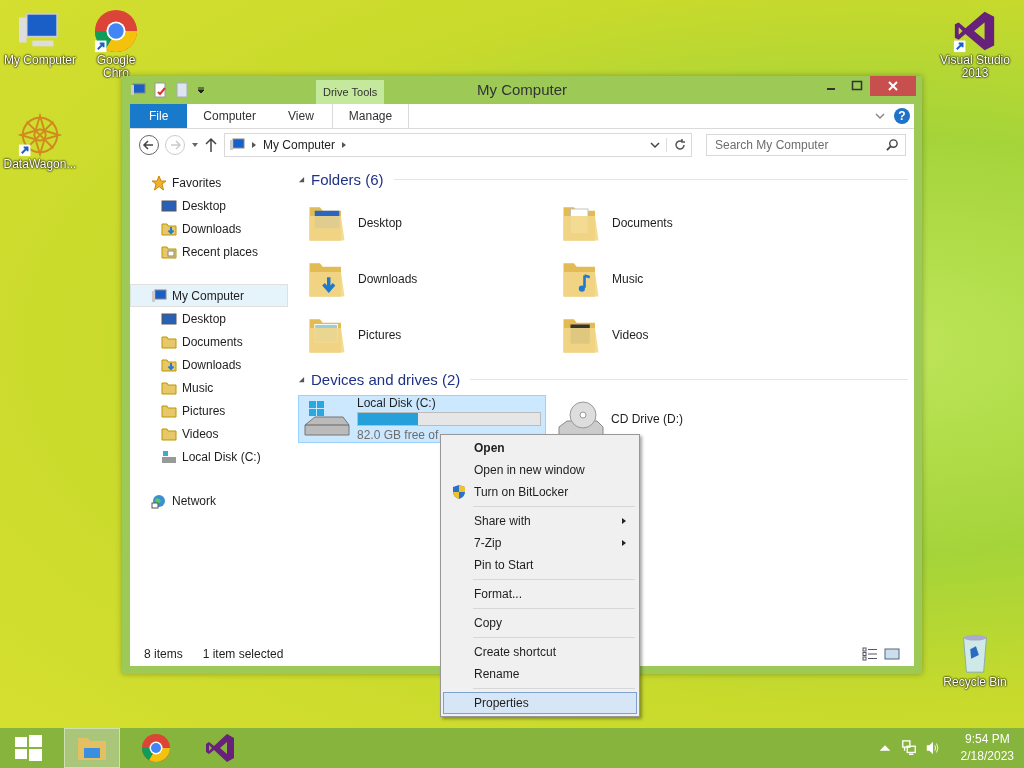 The width and height of the screenshot is (1024, 768). I want to click on navigation-item: Pictures, so click(209, 410).